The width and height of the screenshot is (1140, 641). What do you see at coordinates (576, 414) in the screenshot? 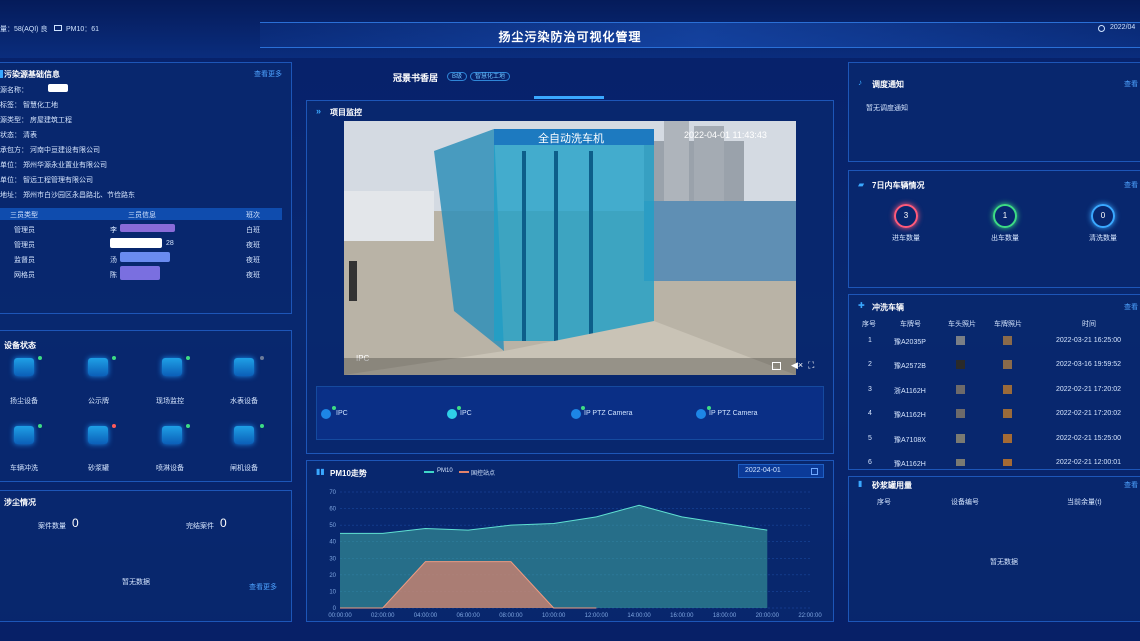
I see `camera-2-icon` at bounding box center [576, 414].